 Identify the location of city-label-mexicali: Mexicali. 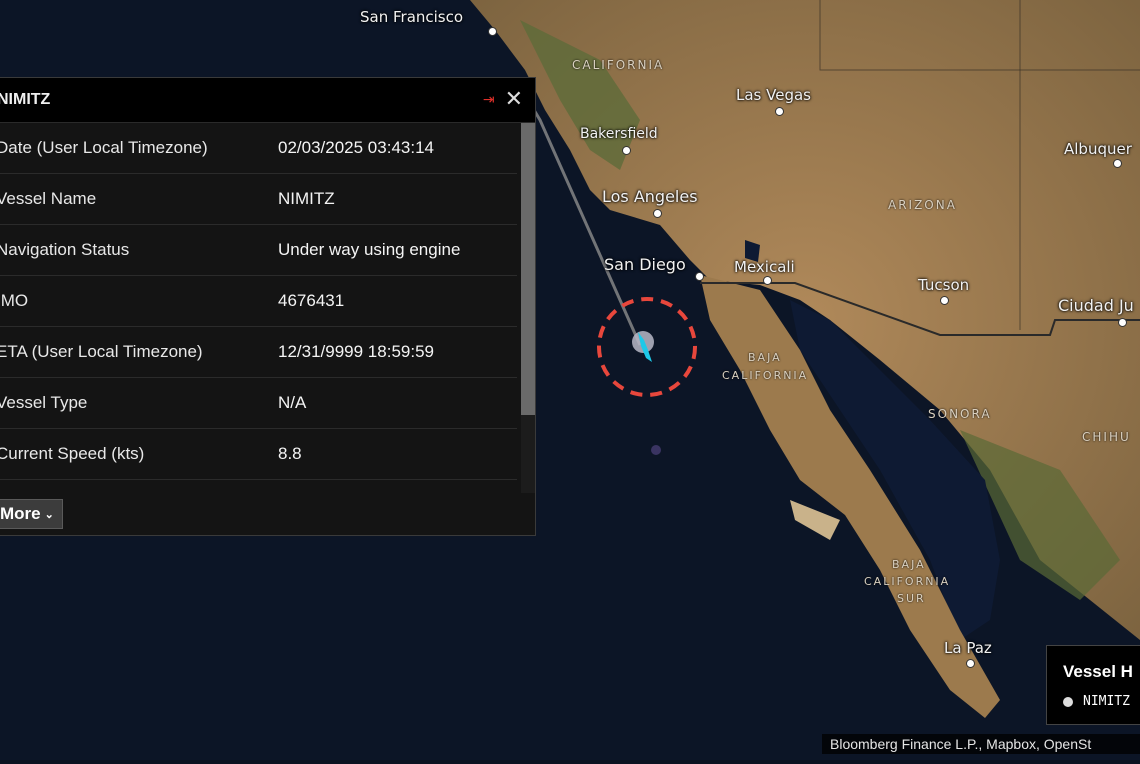
(764, 267).